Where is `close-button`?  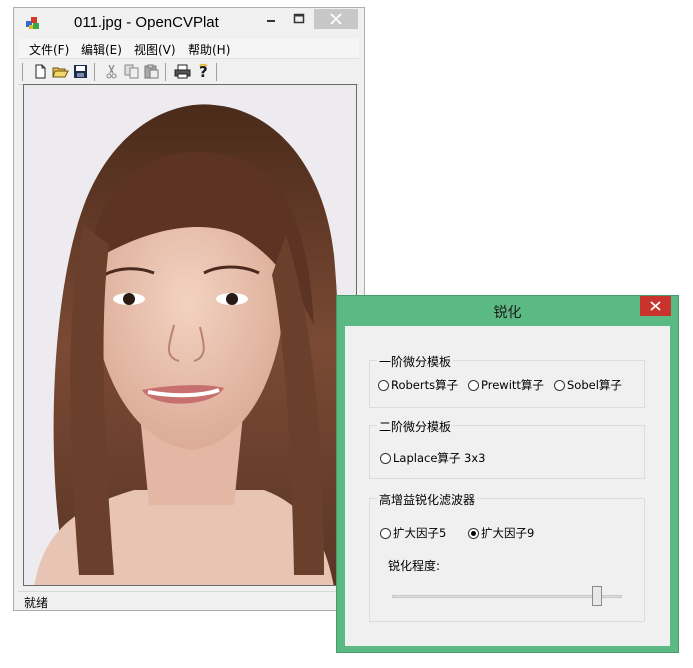 close-button is located at coordinates (336, 19).